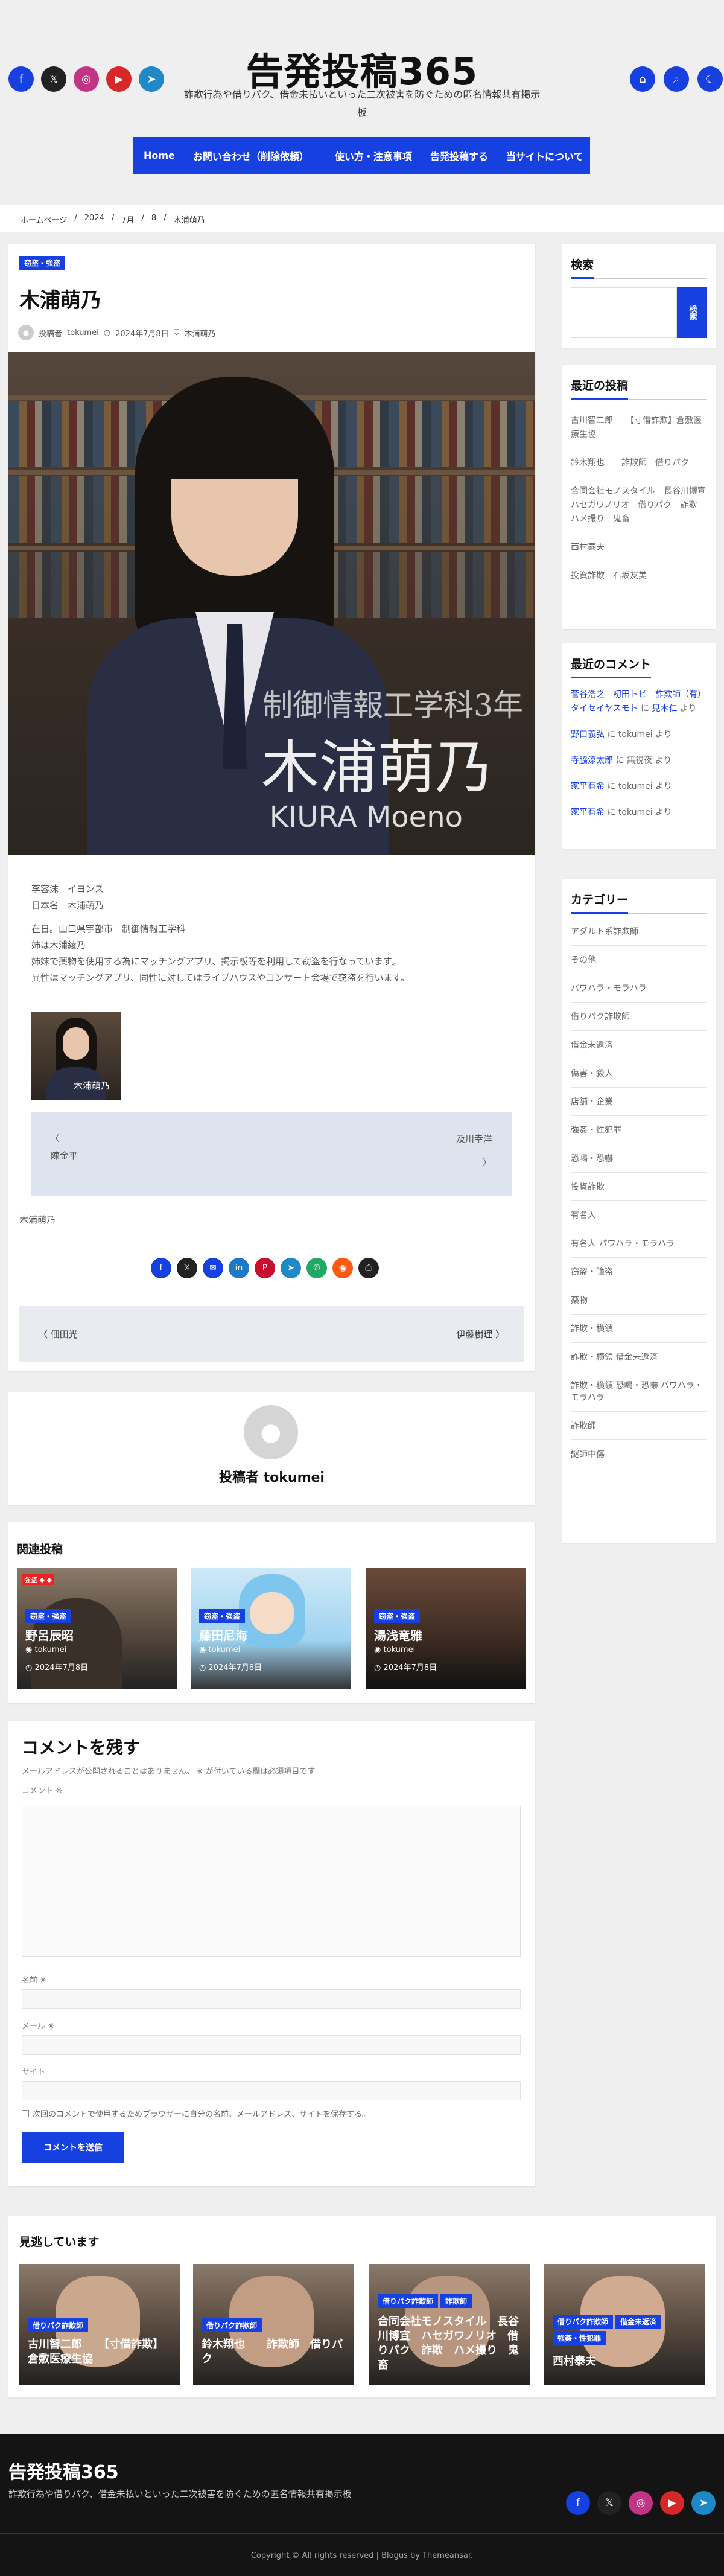  I want to click on author-link: tokumei, so click(83, 332).